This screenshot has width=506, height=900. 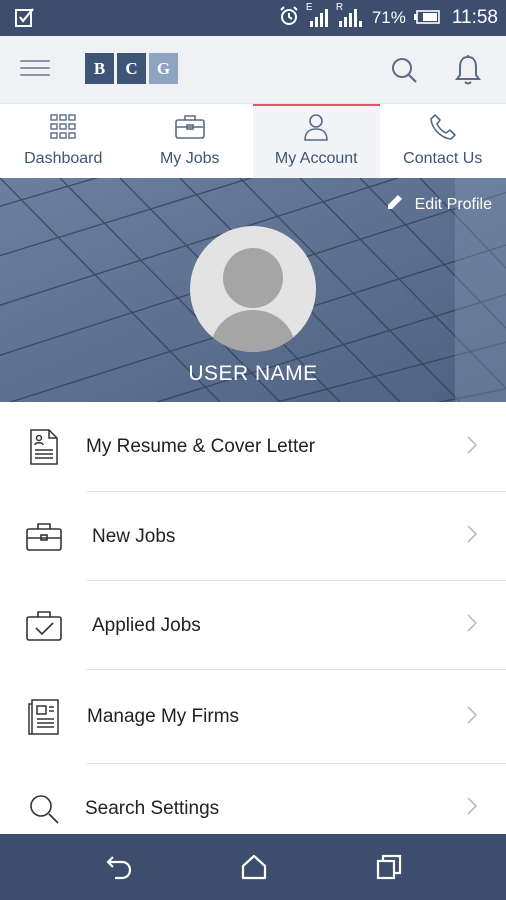 What do you see at coordinates (316, 127) in the screenshot?
I see `person-icon` at bounding box center [316, 127].